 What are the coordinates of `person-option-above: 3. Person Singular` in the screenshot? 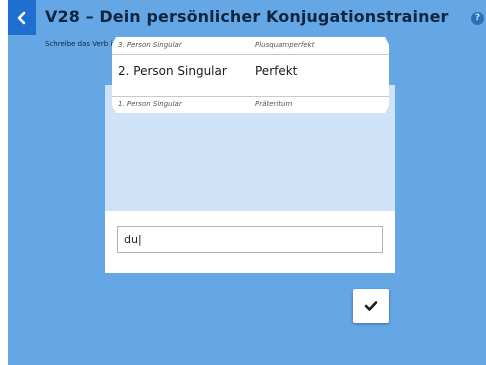 It's located at (150, 45).